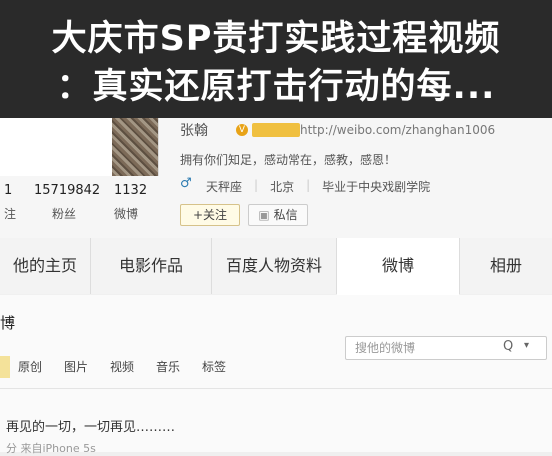 This screenshot has height=456, width=552. I want to click on follow-button: +关注, so click(210, 215).